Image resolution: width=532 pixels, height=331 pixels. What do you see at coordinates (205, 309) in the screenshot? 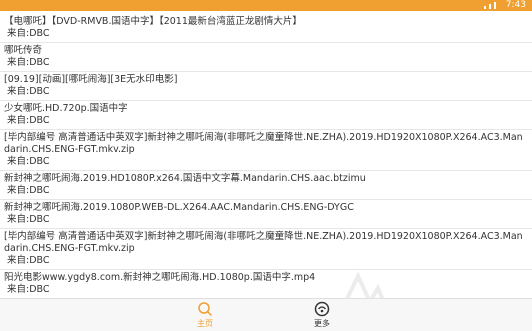
I see `search-icon` at bounding box center [205, 309].